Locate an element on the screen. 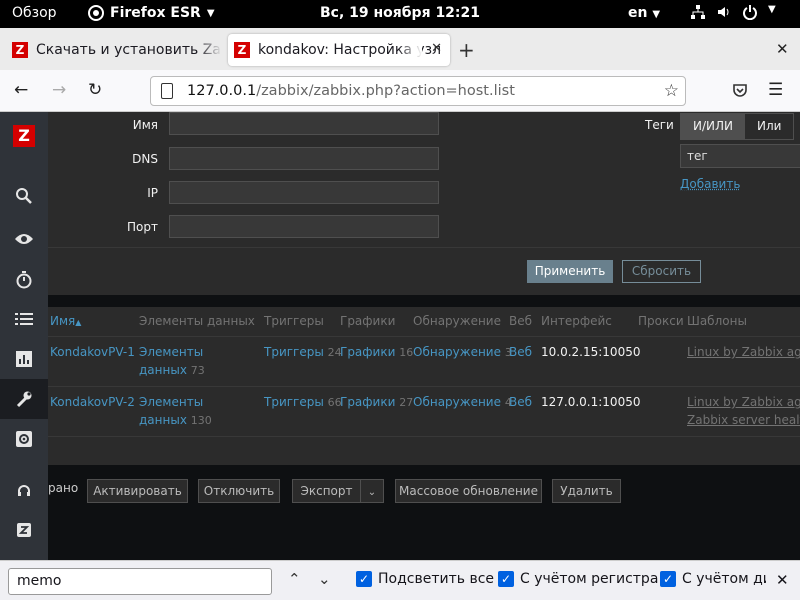  host-name-link: KondakovPV-1 is located at coordinates (92, 352).